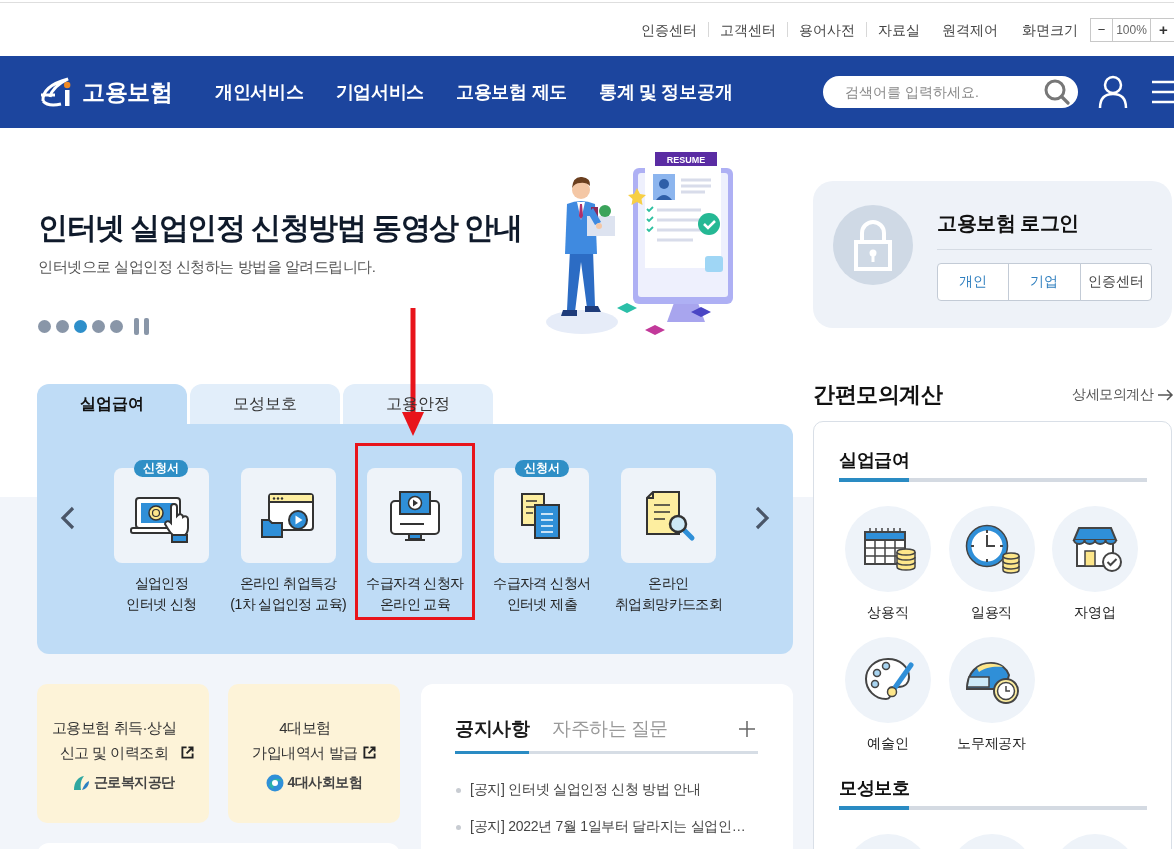 The height and width of the screenshot is (849, 1174). Describe the element at coordinates (1008, 223) in the screenshot. I see `login-title: 고용보험 로그인` at that location.